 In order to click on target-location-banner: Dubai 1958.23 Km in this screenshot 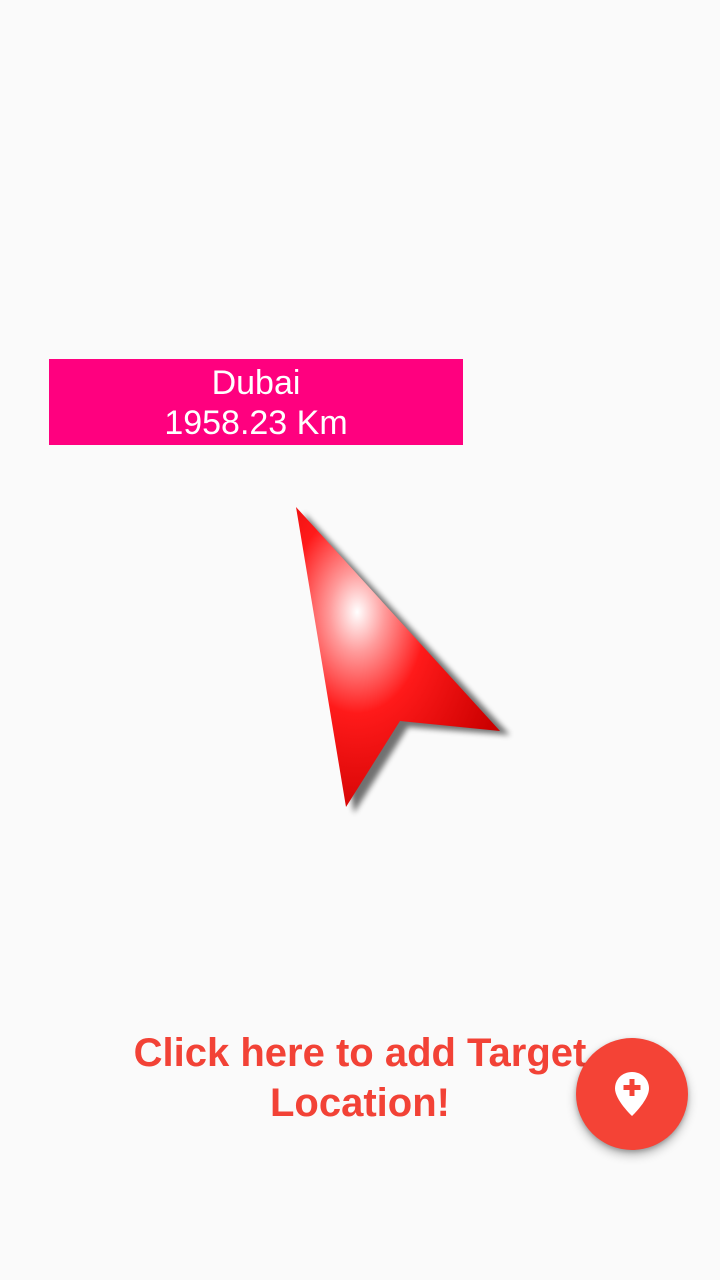, I will do `click(256, 402)`.